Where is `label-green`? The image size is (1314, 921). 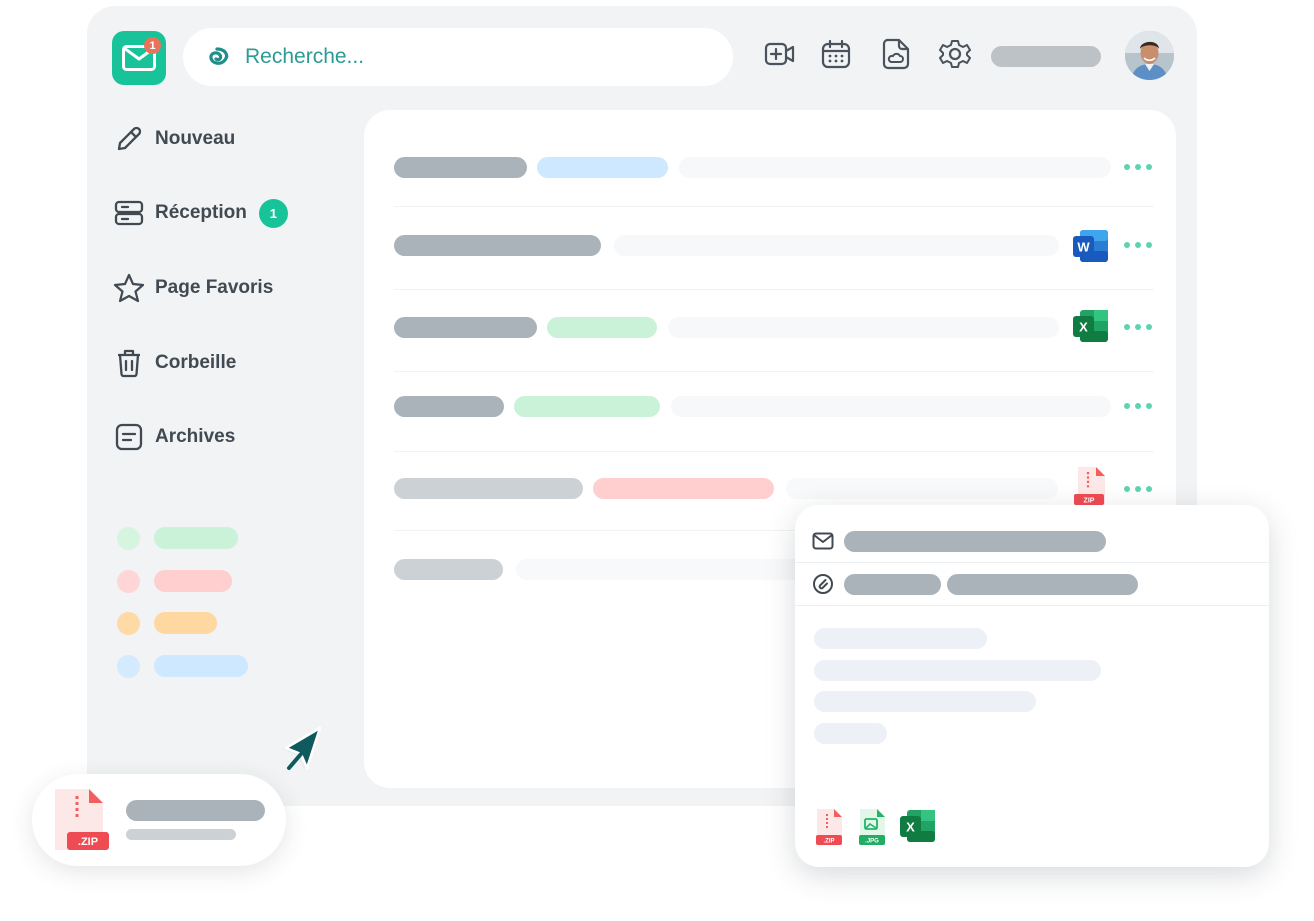
label-green is located at coordinates (177, 538).